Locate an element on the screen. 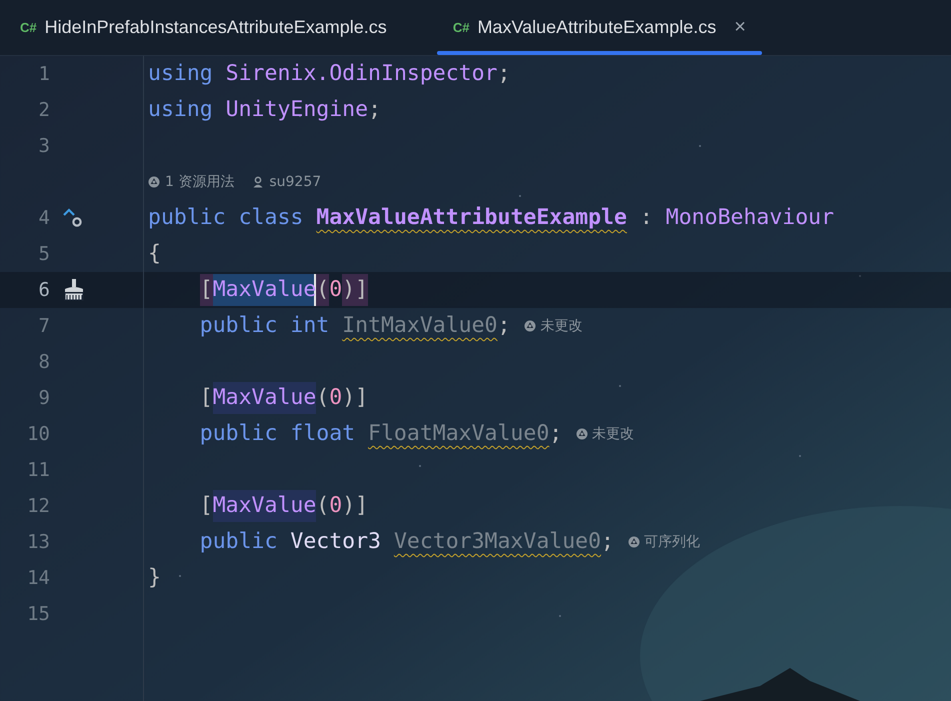  code-token: public is located at coordinates (239, 542).